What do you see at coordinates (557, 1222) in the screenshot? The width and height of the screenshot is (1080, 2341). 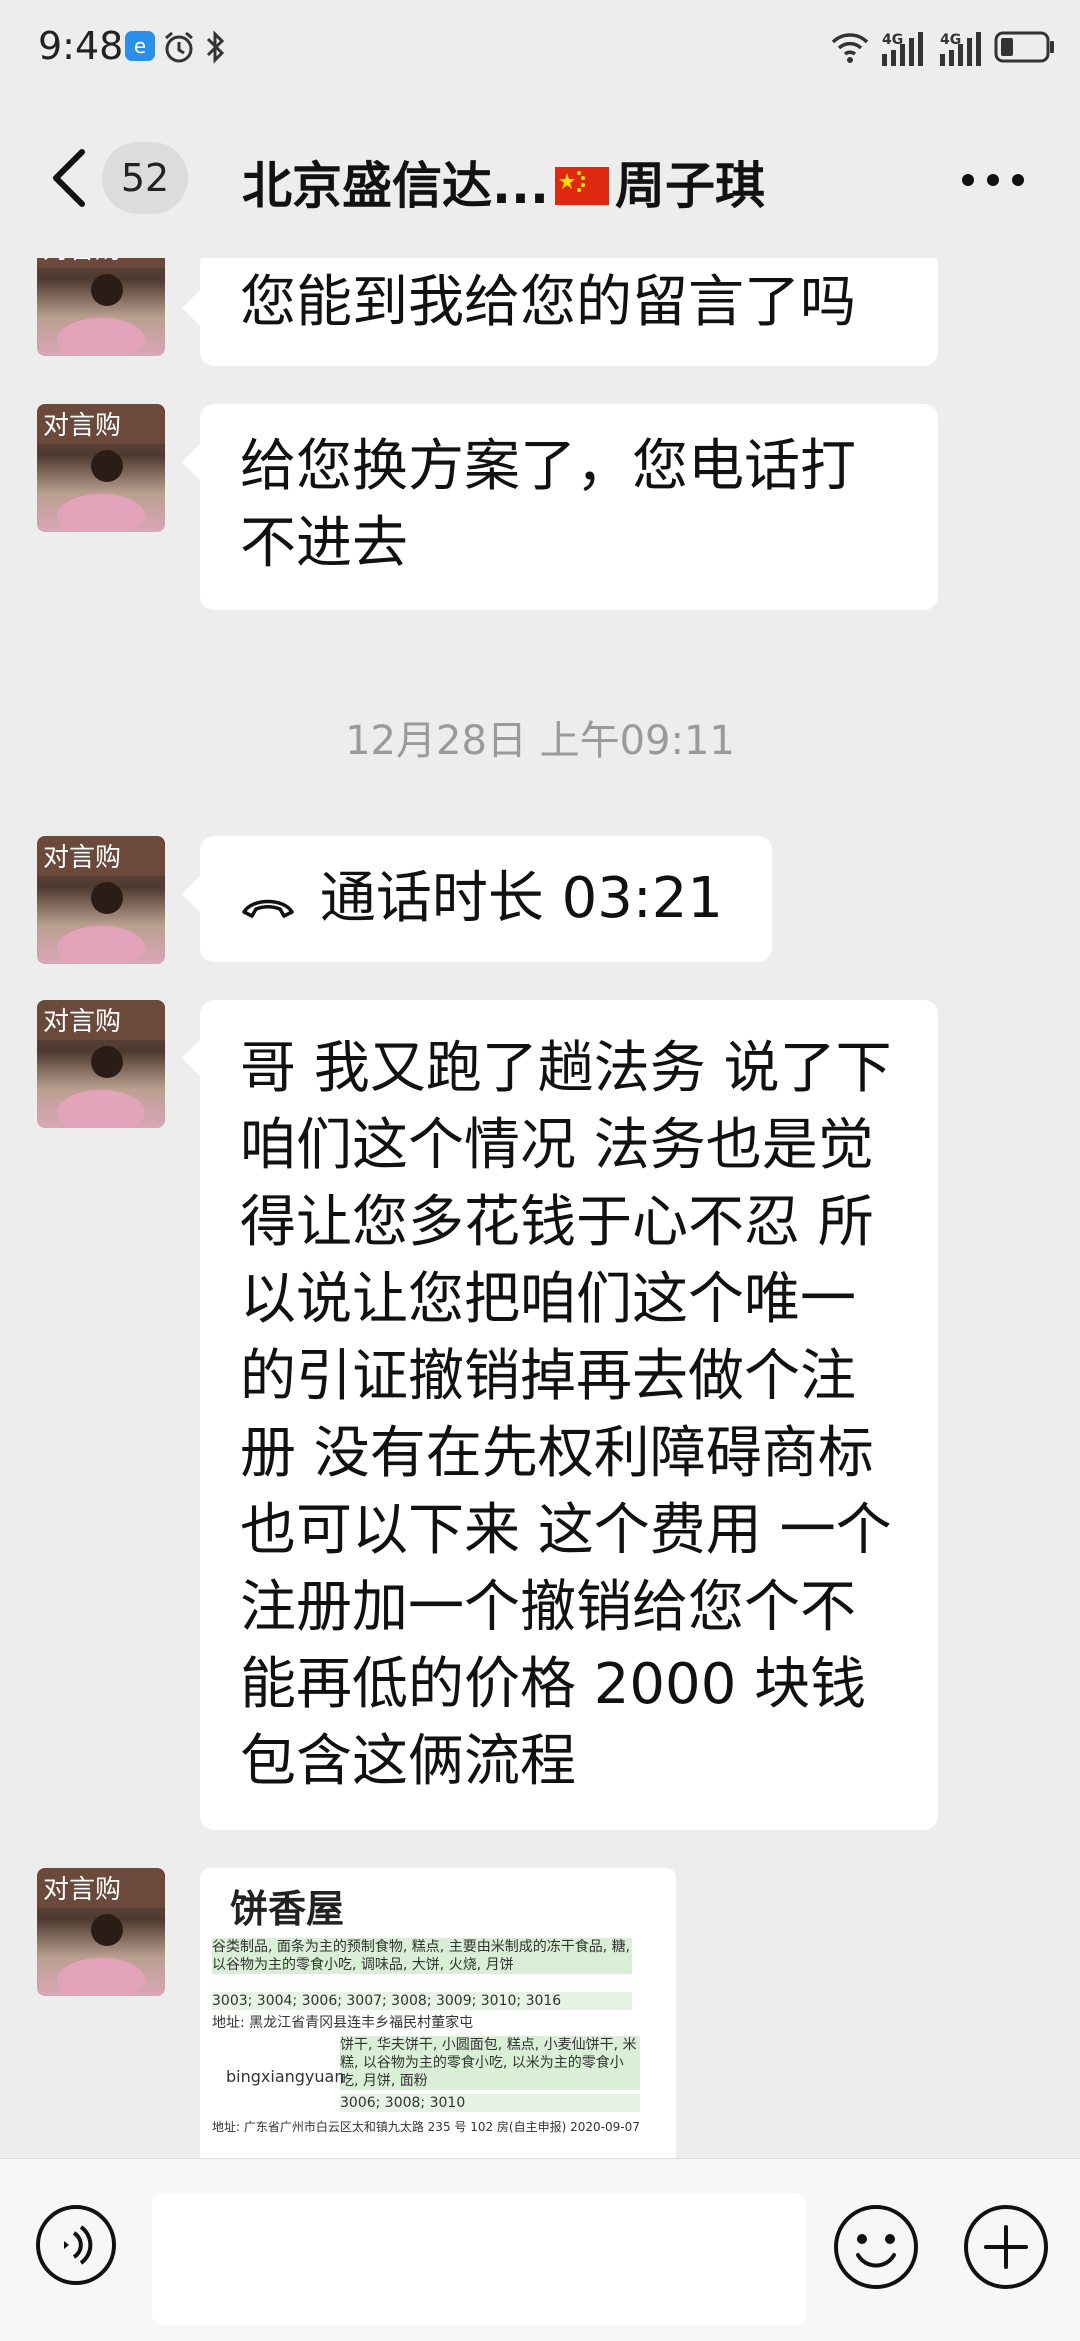 I see `message-line: 得让您多花钱于心不忍 所` at bounding box center [557, 1222].